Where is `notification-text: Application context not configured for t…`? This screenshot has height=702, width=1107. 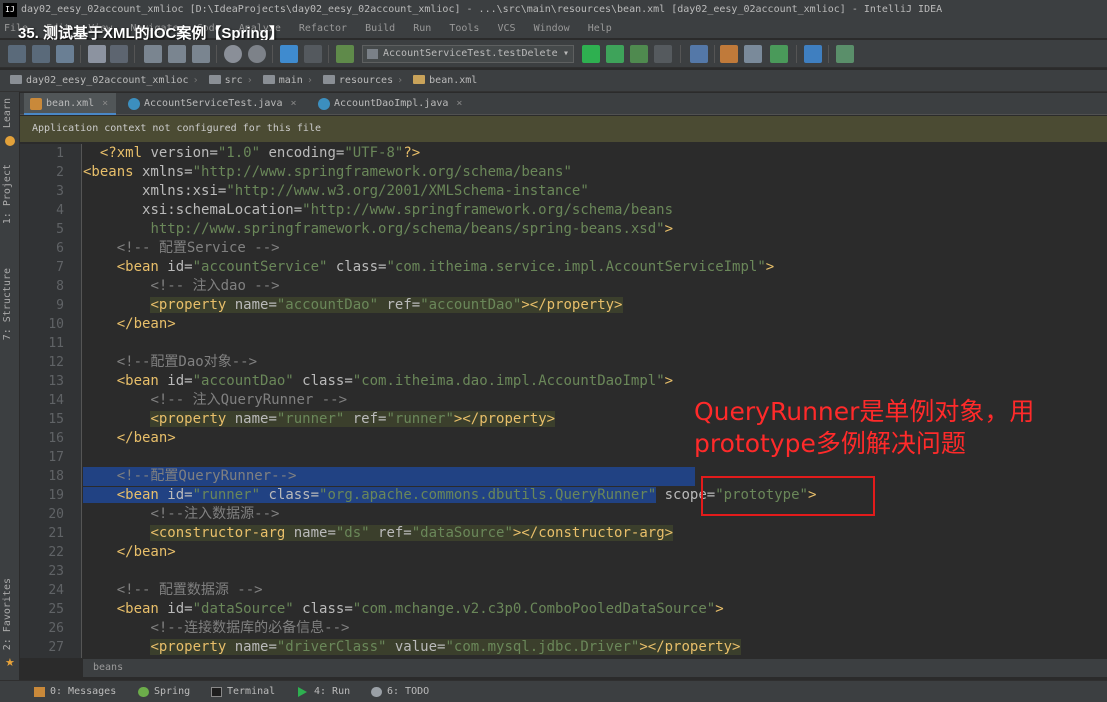 notification-text: Application context not configured for t… is located at coordinates (176, 128).